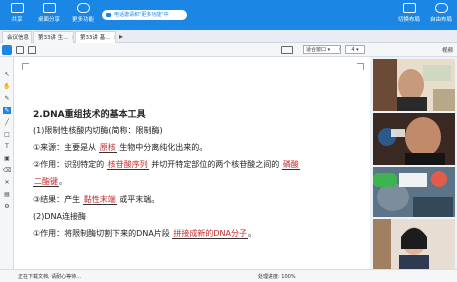  What do you see at coordinates (108, 15) in the screenshot?
I see `speaker-icon` at bounding box center [108, 15].